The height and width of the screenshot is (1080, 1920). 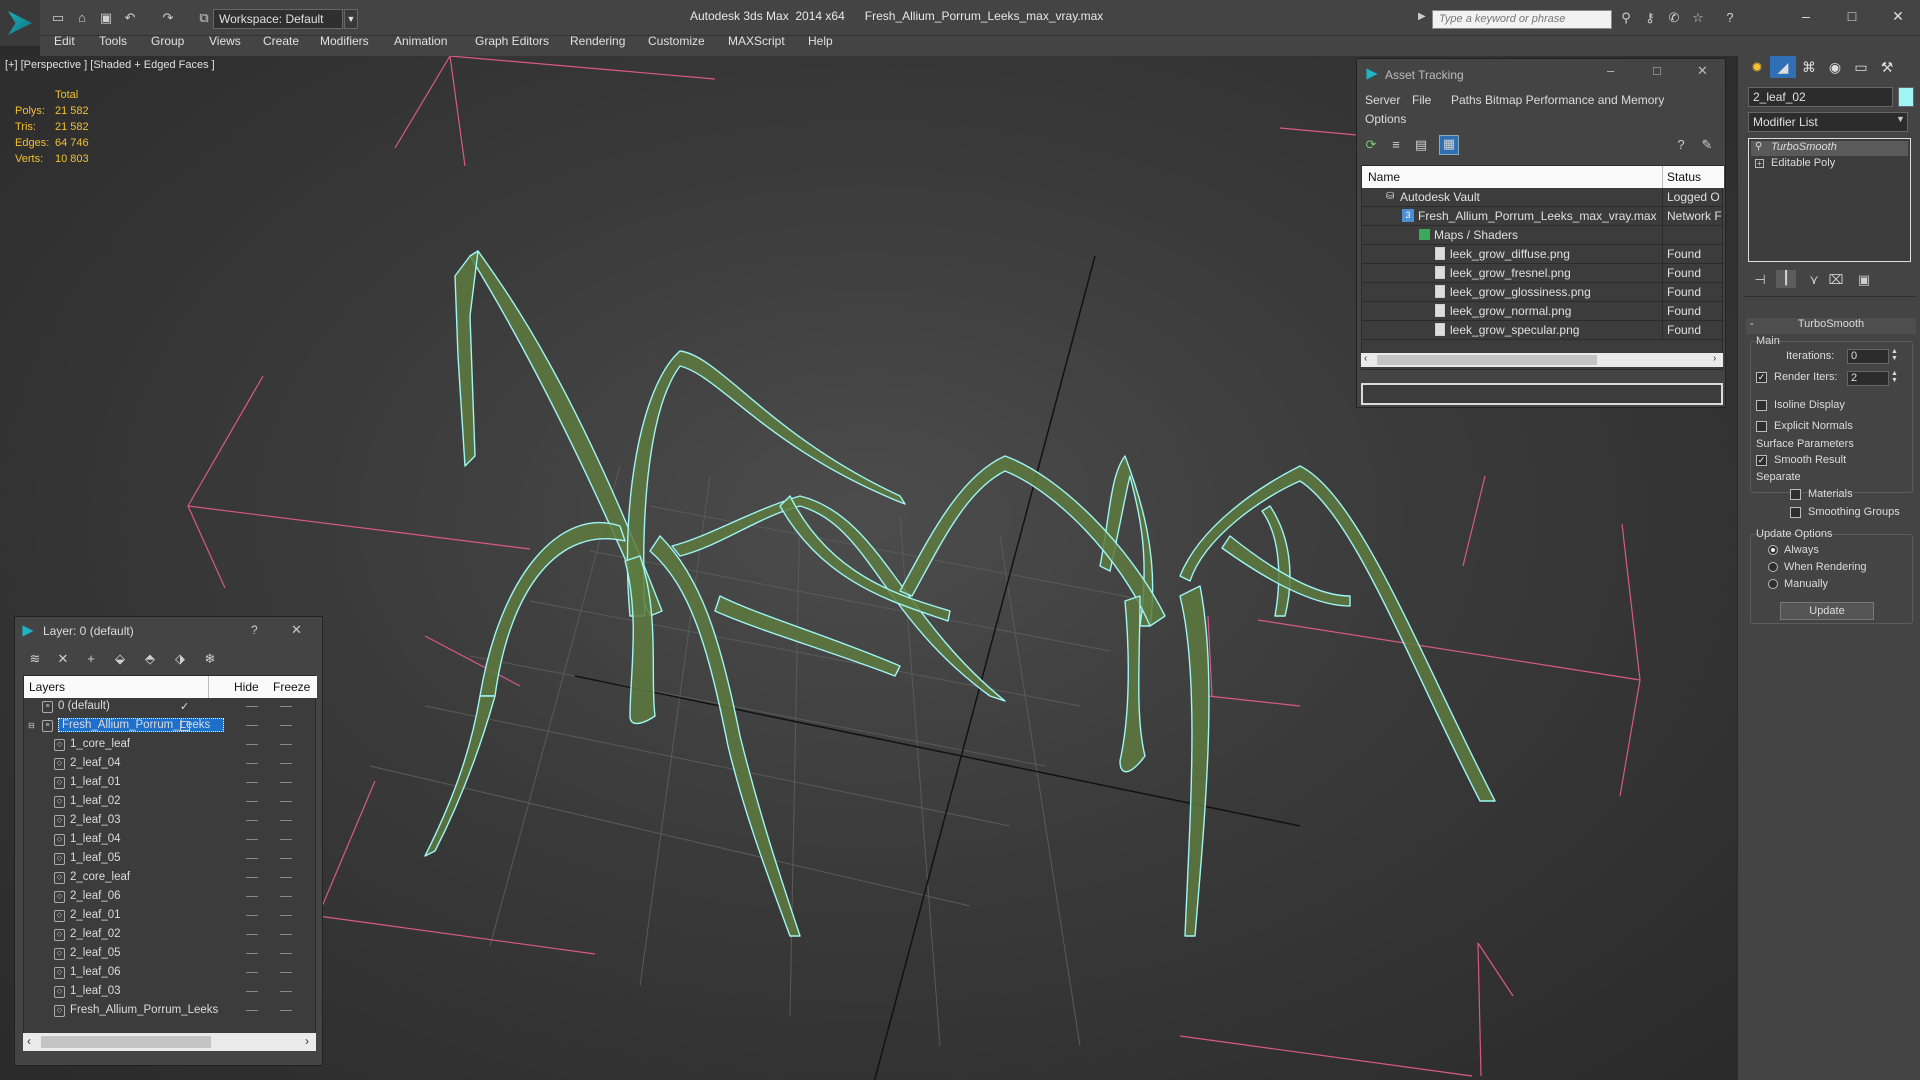 What do you see at coordinates (1809, 67) in the screenshot?
I see `hierarchy-tab-icon: ⌘` at bounding box center [1809, 67].